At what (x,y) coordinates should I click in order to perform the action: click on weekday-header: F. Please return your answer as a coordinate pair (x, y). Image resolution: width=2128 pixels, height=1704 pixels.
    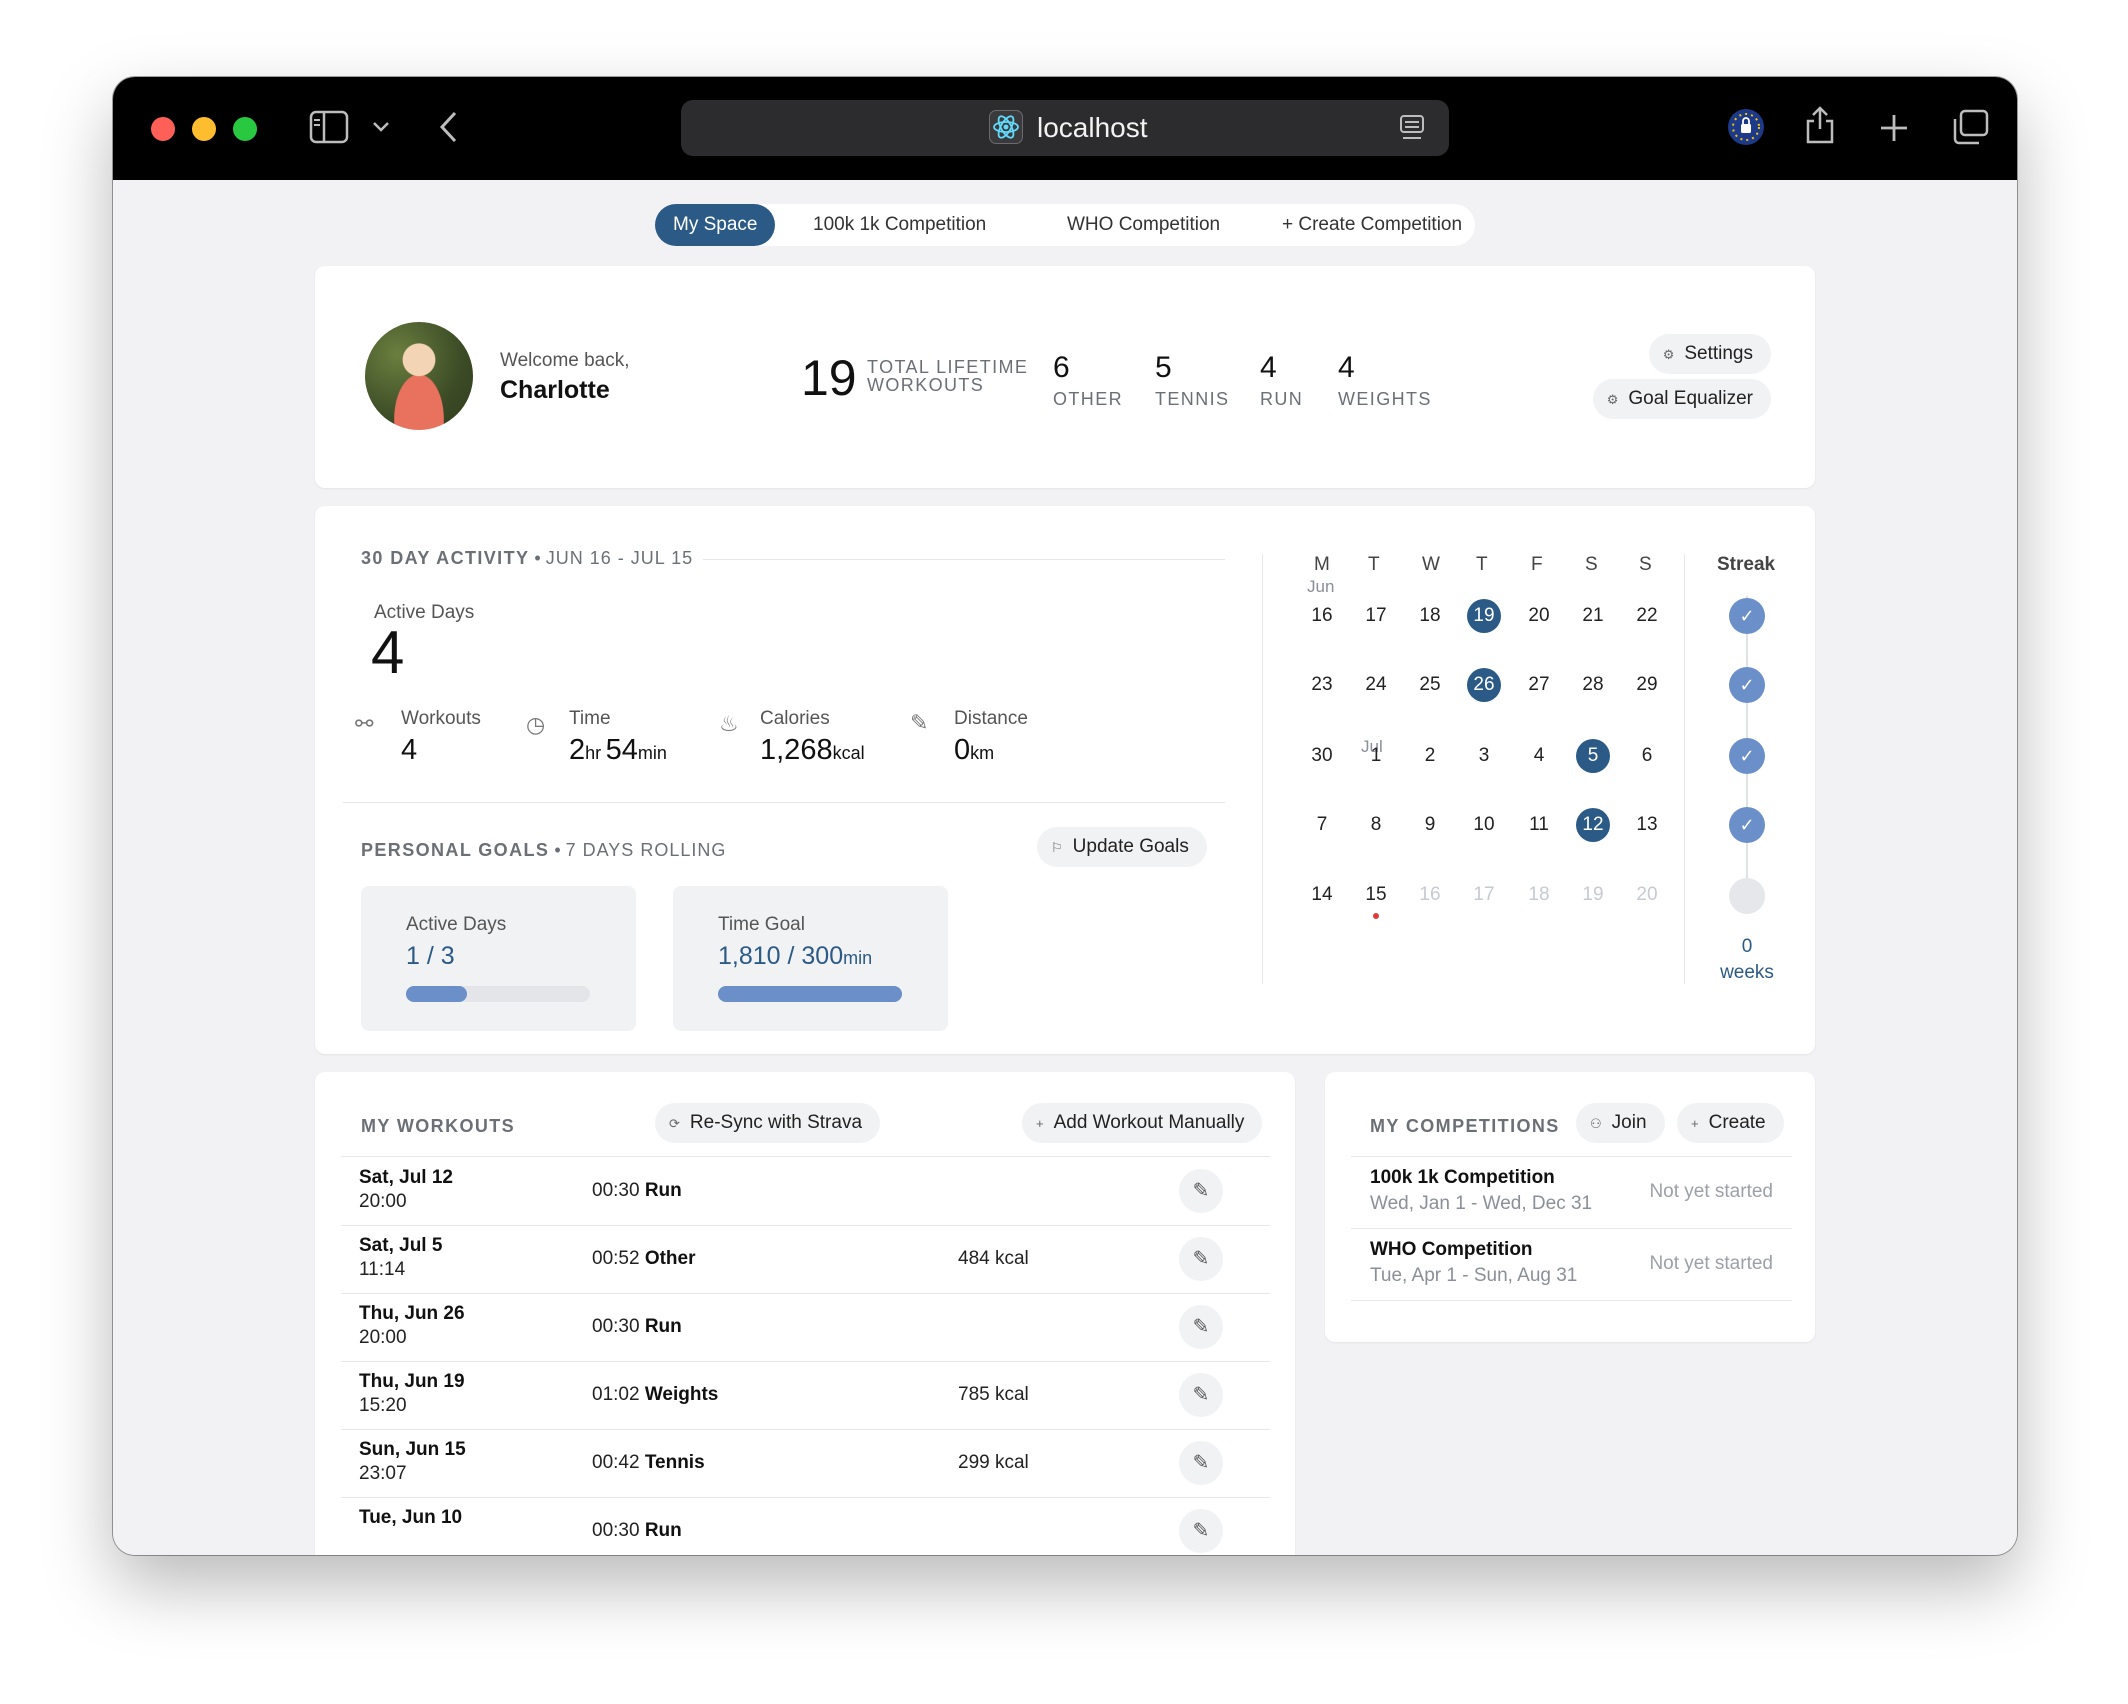
    Looking at the image, I should click on (1537, 564).